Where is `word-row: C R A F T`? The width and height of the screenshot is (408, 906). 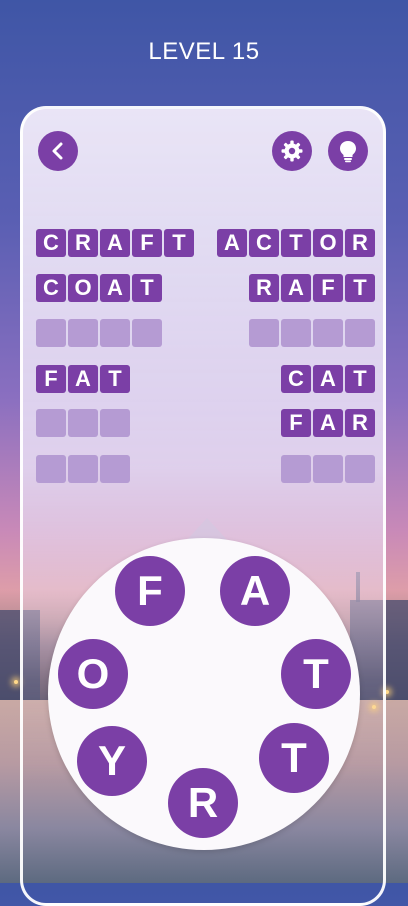
word-row: C R A F T is located at coordinates (115, 243).